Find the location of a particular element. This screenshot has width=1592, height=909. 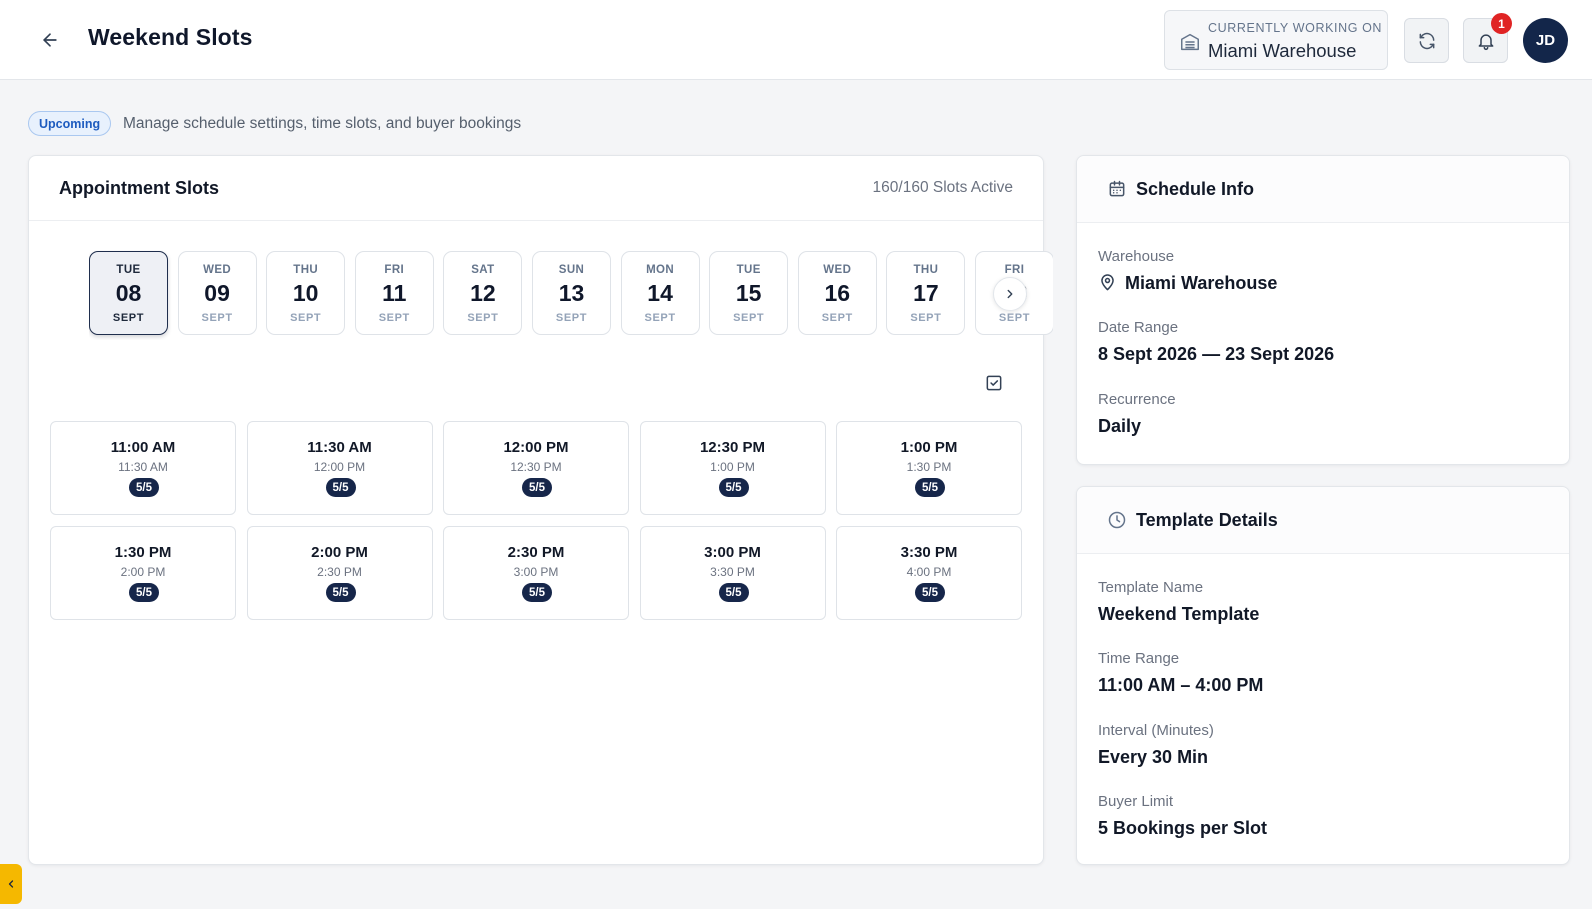

recurrence-value: Daily is located at coordinates (1120, 426).